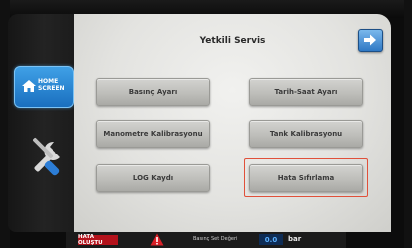 The image size is (412, 248). What do you see at coordinates (41, 123) in the screenshot?
I see `sidebar: HOME SCREEN` at bounding box center [41, 123].